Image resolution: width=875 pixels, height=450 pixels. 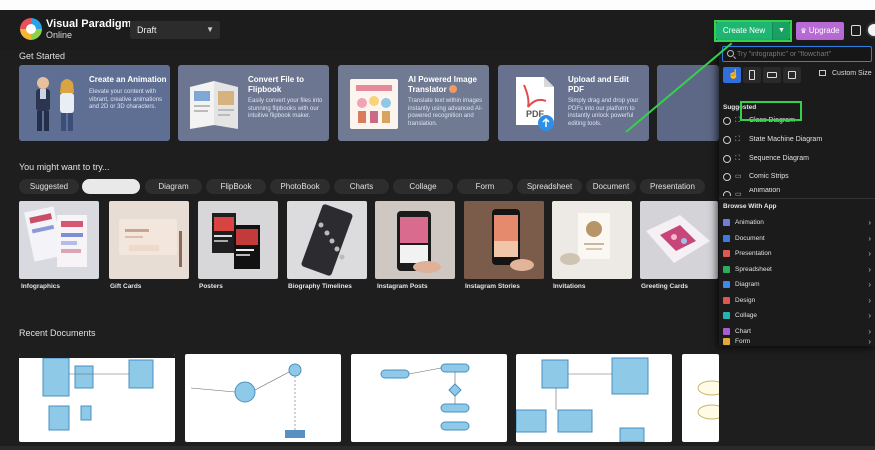 I want to click on birthday-card-image, so click(x=374, y=104).